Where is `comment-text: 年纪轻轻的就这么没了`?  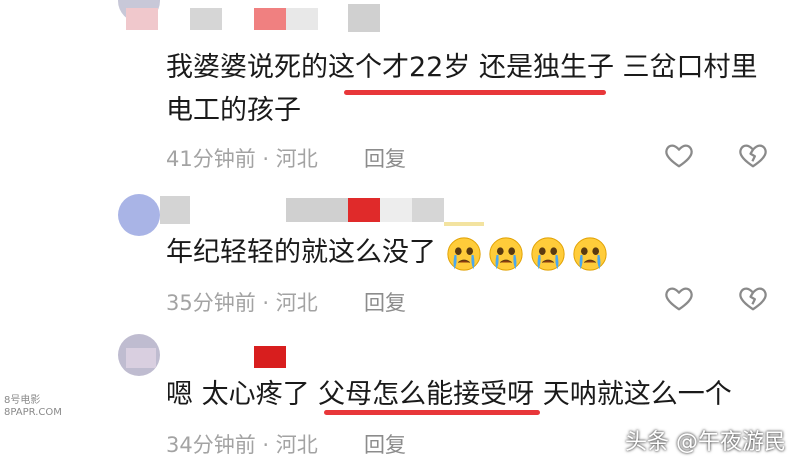 comment-text: 年纪轻轻的就这么没了 is located at coordinates (389, 253).